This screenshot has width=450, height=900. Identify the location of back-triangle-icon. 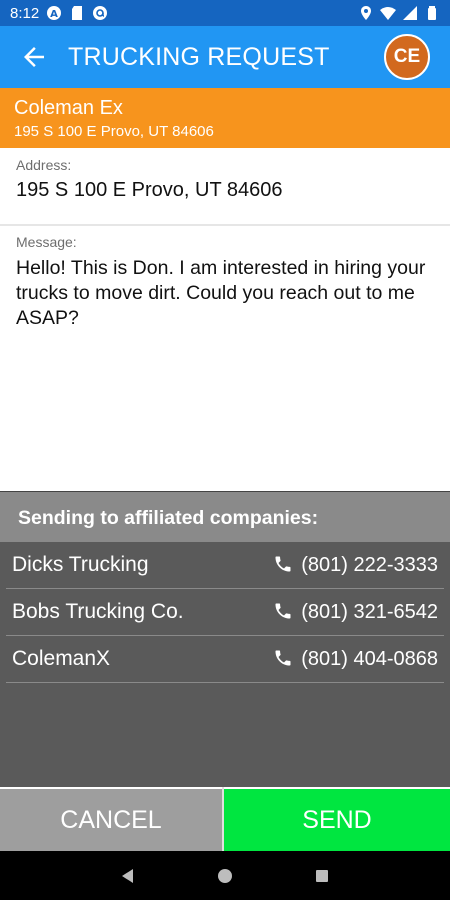
(128, 875).